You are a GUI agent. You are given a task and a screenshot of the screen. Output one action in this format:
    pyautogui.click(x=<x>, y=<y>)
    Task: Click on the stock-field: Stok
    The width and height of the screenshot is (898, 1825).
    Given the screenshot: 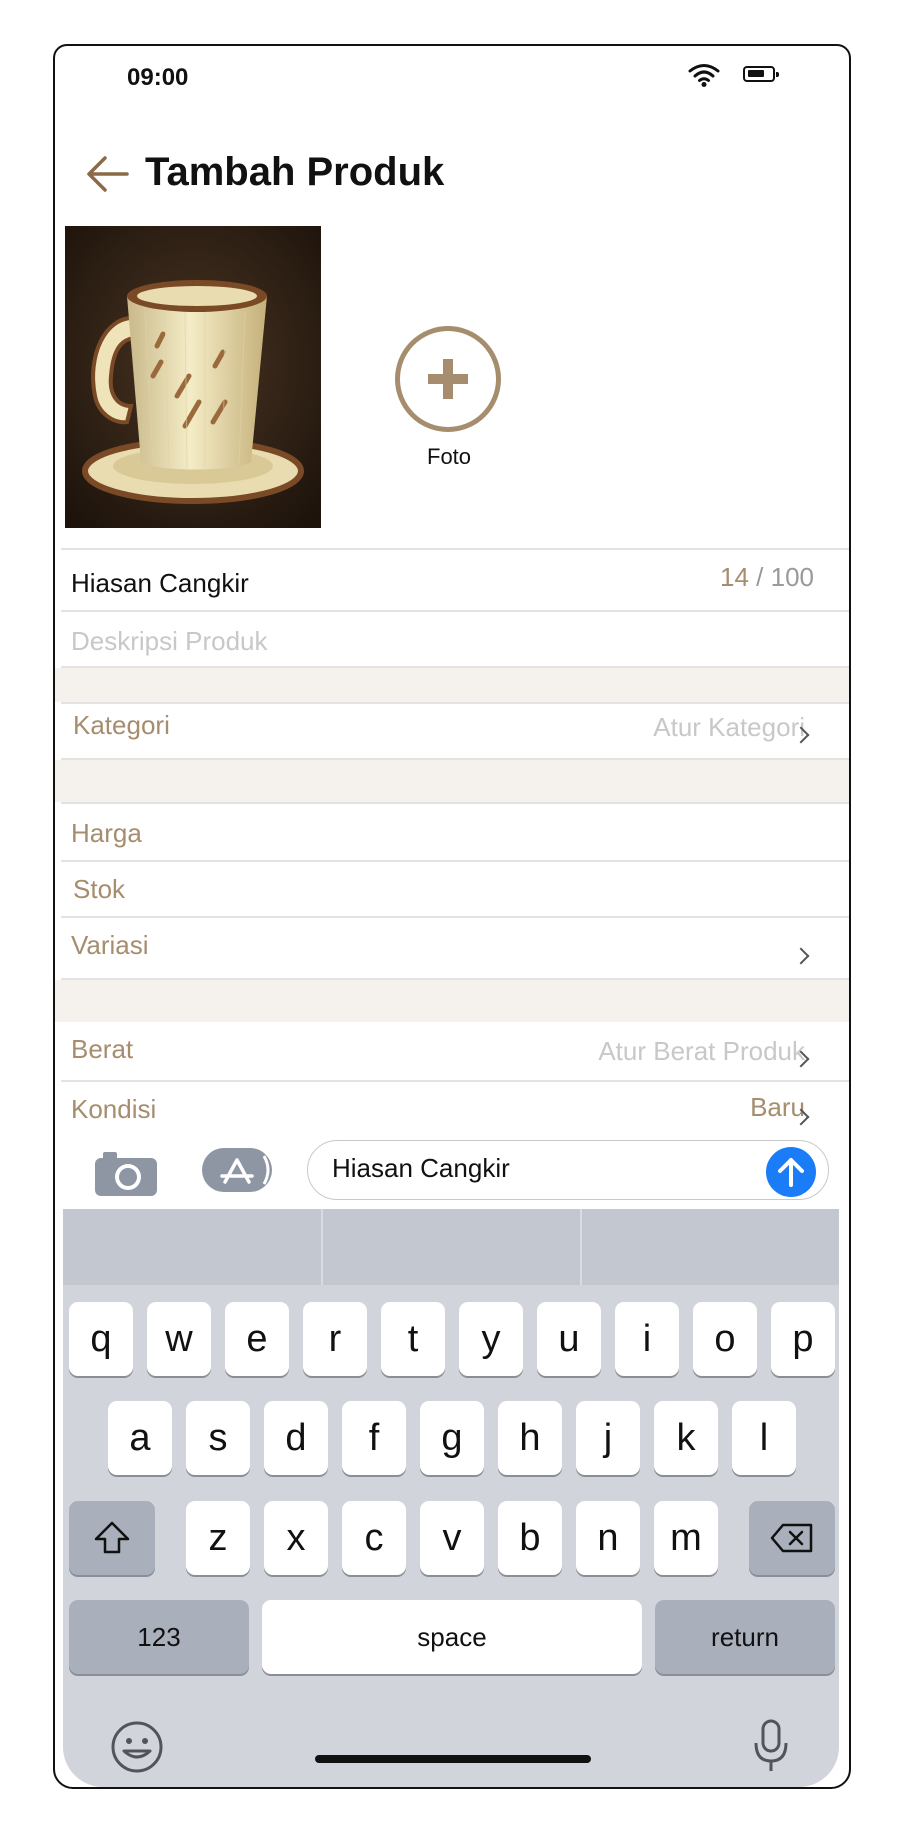 What is the action you would take?
    pyautogui.click(x=99, y=889)
    